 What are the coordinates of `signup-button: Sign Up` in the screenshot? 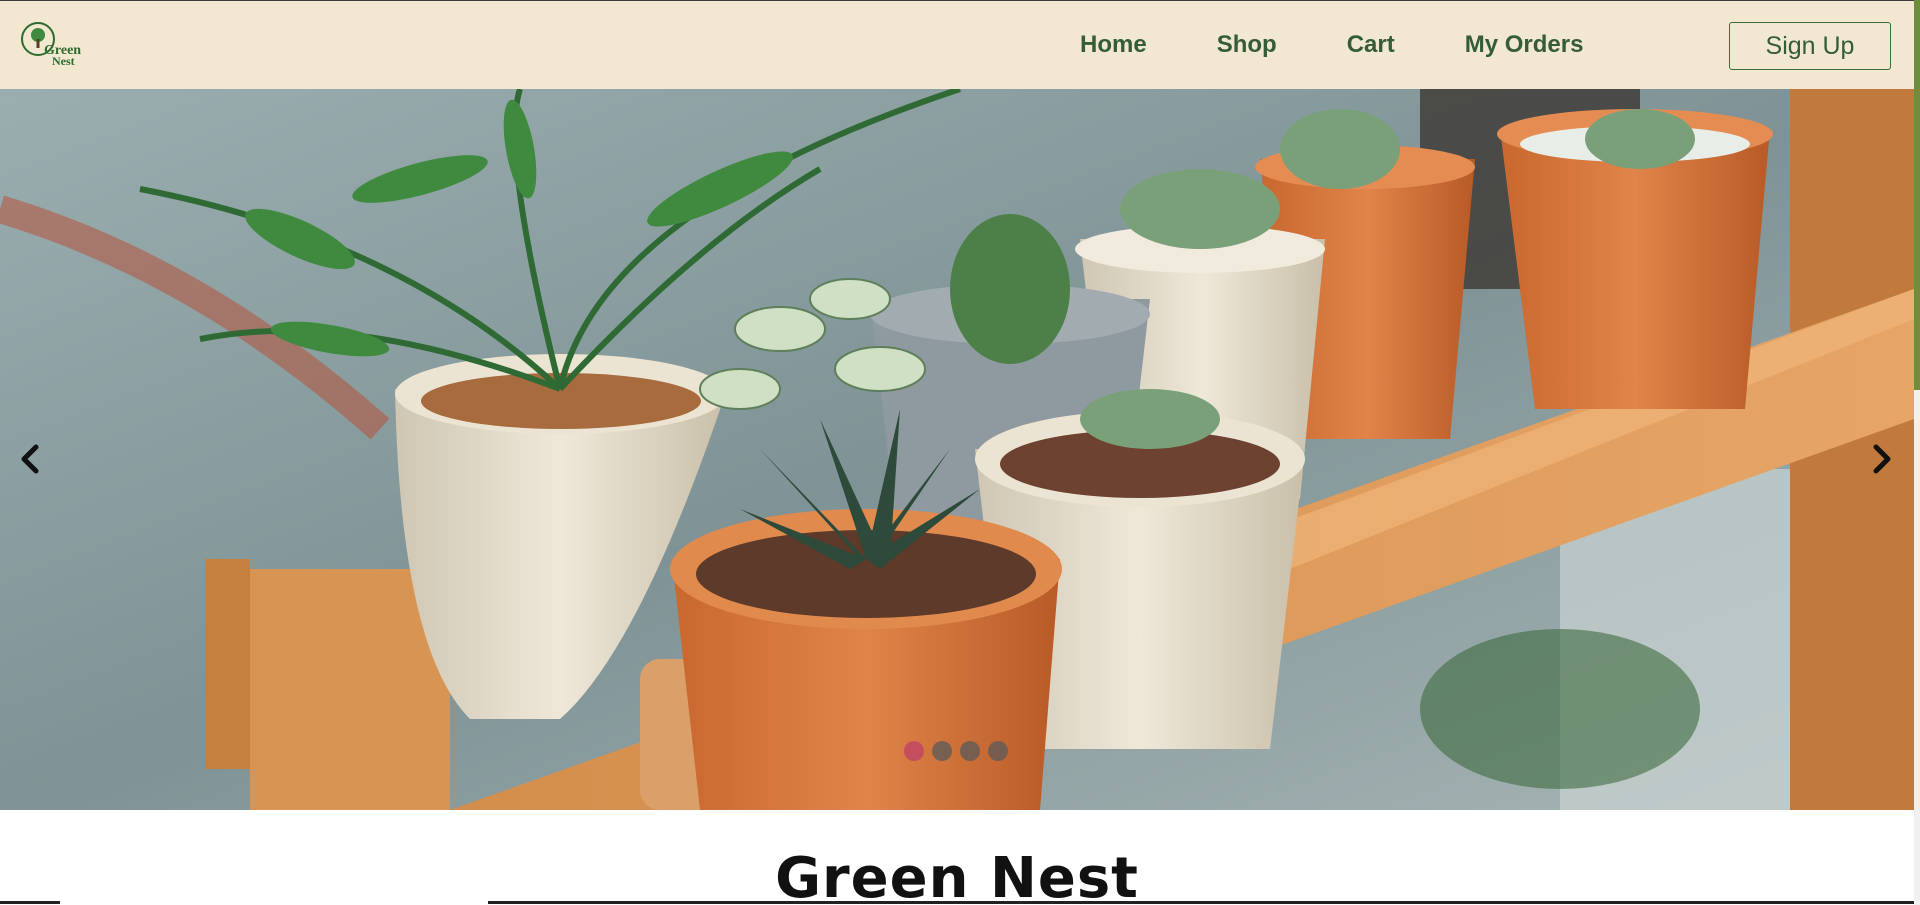 It's located at (1810, 46).